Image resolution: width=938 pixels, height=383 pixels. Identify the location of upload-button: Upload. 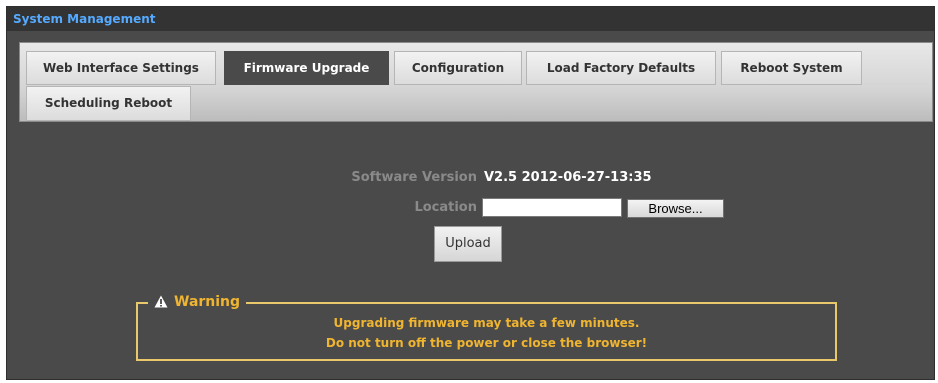
(468, 244).